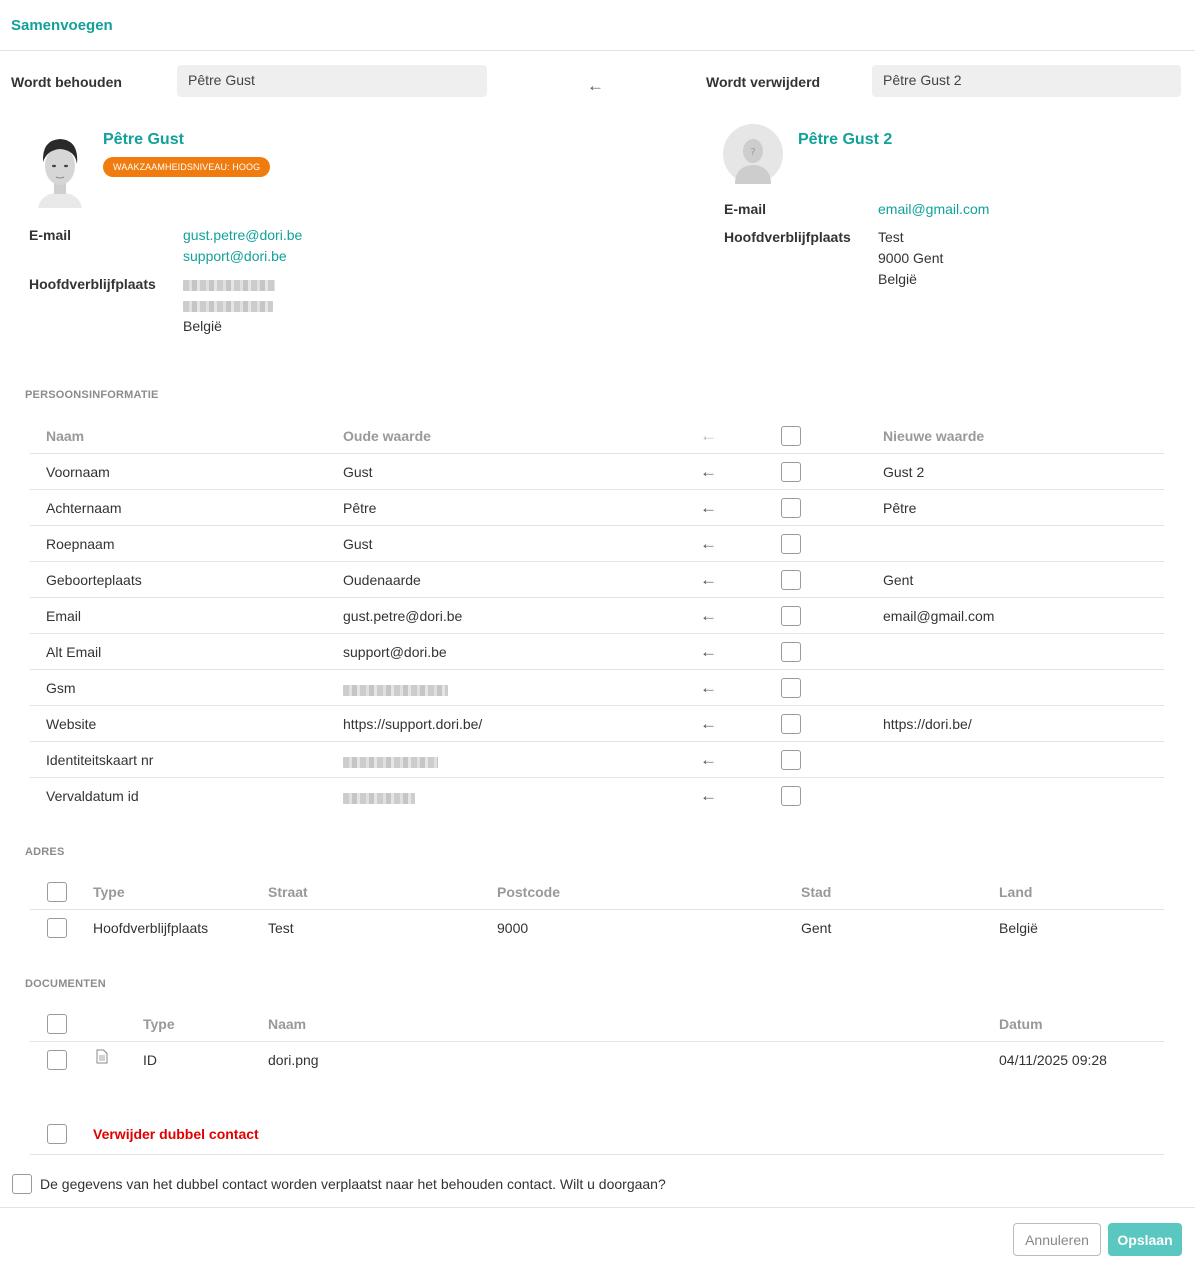 This screenshot has height=1268, width=1195. What do you see at coordinates (904, 472) in the screenshot?
I see `new-value: Gust 2` at bounding box center [904, 472].